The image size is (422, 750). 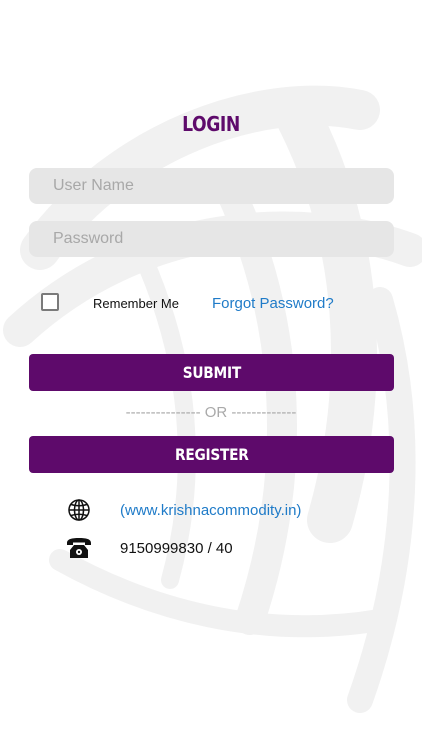 What do you see at coordinates (79, 510) in the screenshot?
I see `globe-icon` at bounding box center [79, 510].